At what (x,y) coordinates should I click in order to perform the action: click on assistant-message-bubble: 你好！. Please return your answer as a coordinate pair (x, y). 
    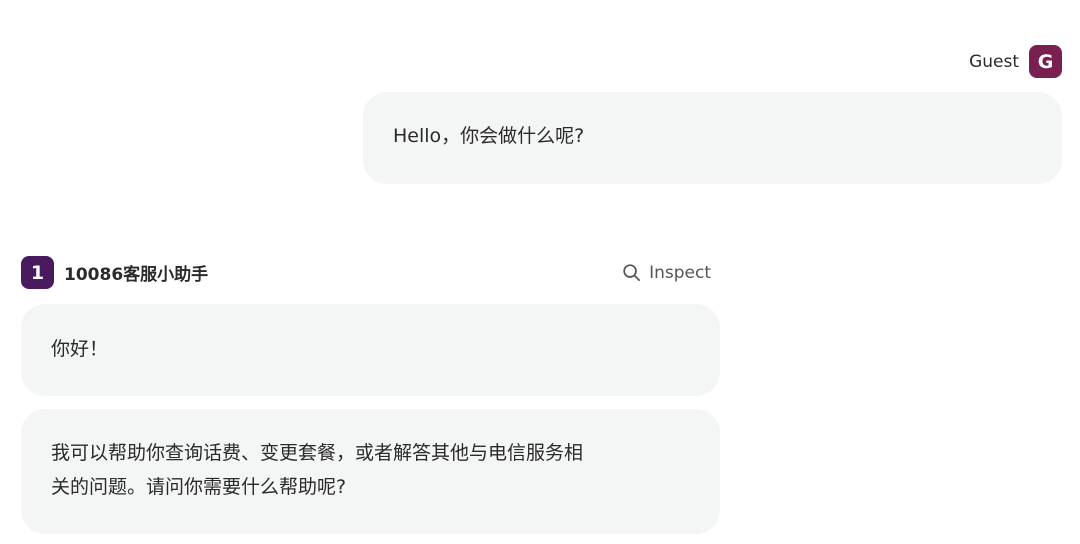
    Looking at the image, I should click on (370, 350).